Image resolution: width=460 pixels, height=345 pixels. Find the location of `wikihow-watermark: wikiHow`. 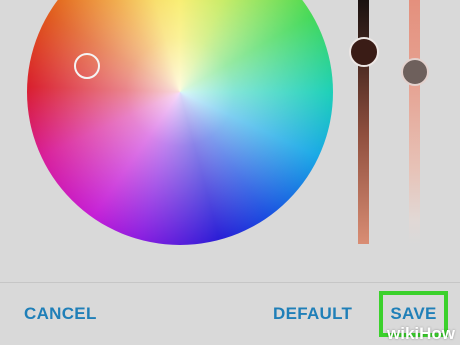

wikihow-watermark: wikiHow is located at coordinates (421, 334).